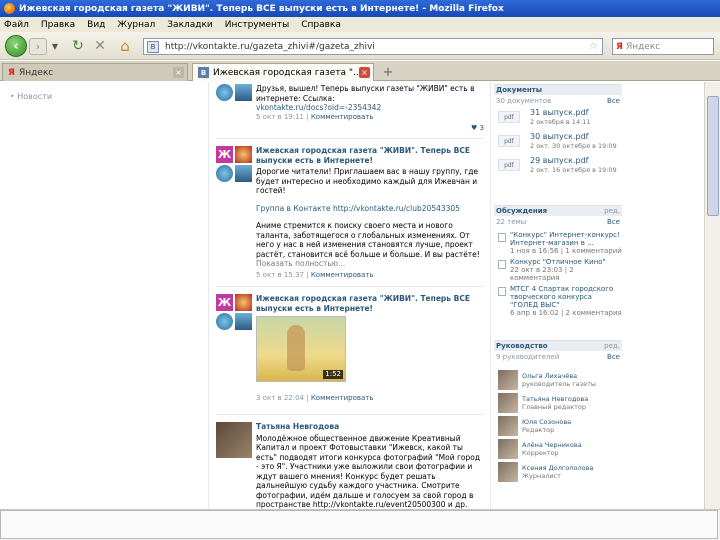  I want to click on nav-news-link: Новости, so click(34, 96).